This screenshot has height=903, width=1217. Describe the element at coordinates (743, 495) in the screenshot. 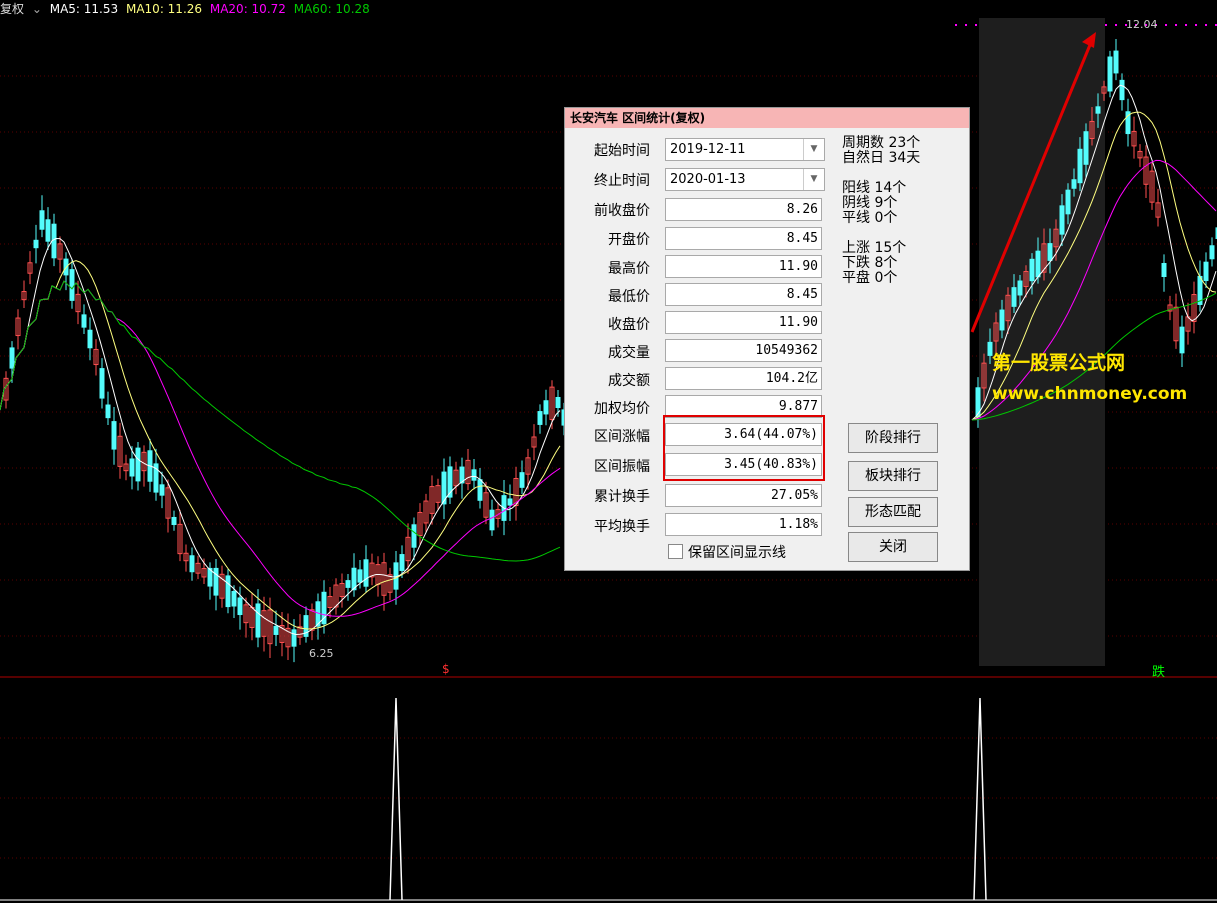

I see `cum-turnover-value: 27.05%` at that location.